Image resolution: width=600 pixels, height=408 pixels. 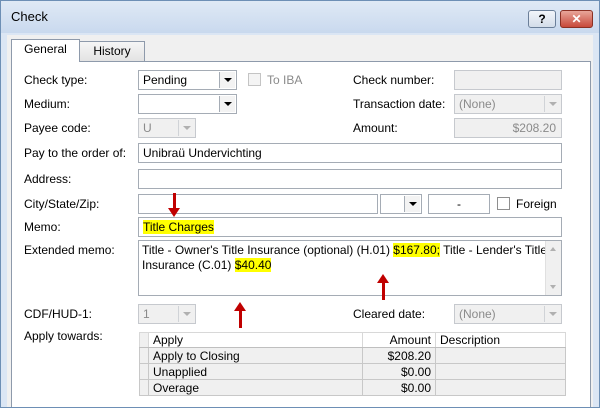 I want to click on check-number-label: Check number:, so click(x=394, y=80).